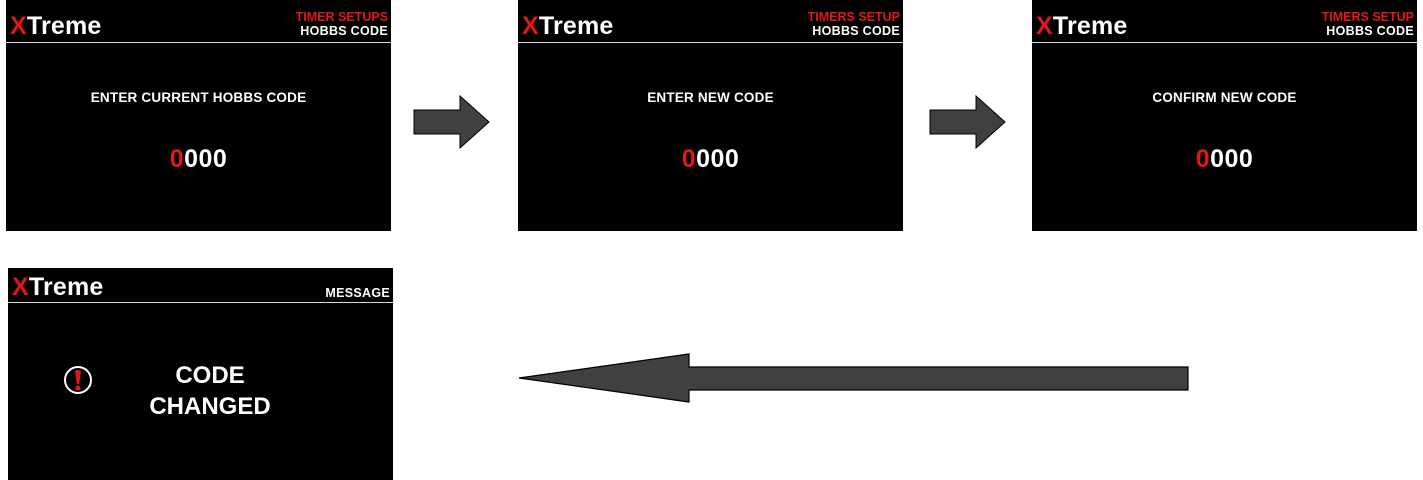  I want to click on header-page-title: MESSAGE, so click(357, 293).